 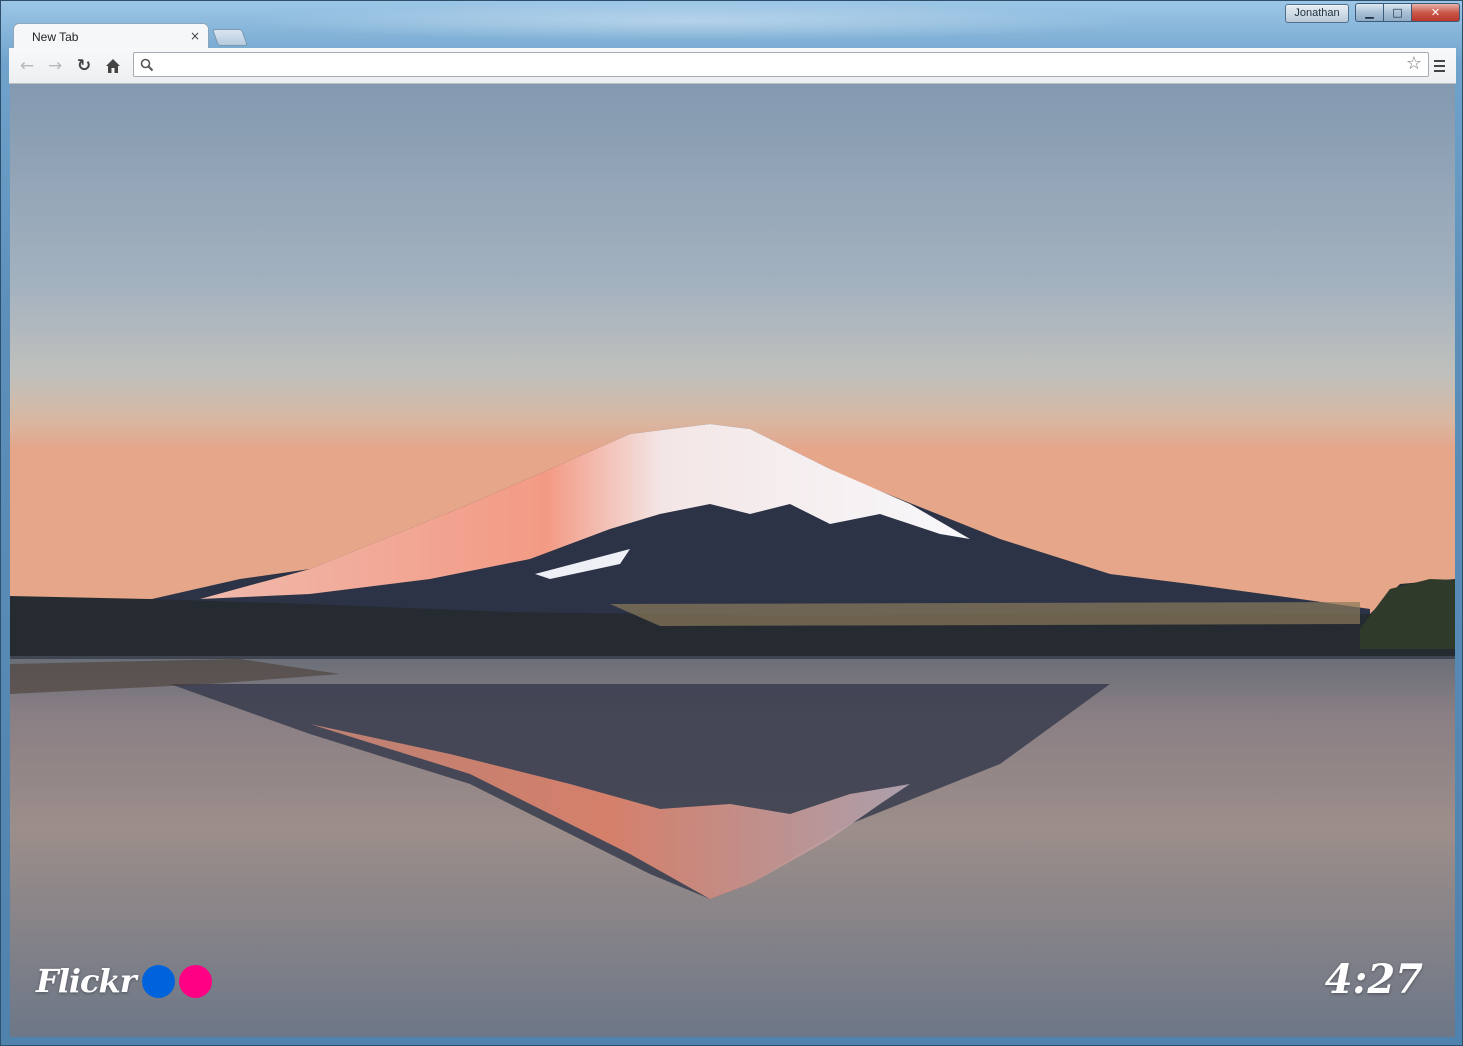 I want to click on home-icon, so click(x=113, y=66).